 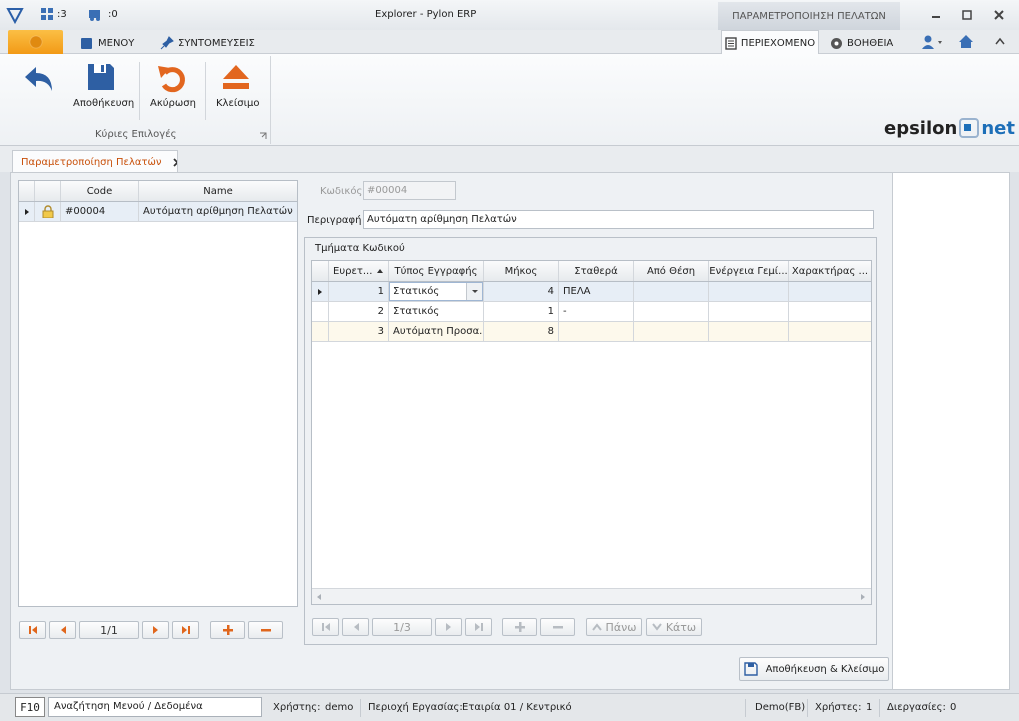 I want to click on brand-mark-icon, so click(x=969, y=128).